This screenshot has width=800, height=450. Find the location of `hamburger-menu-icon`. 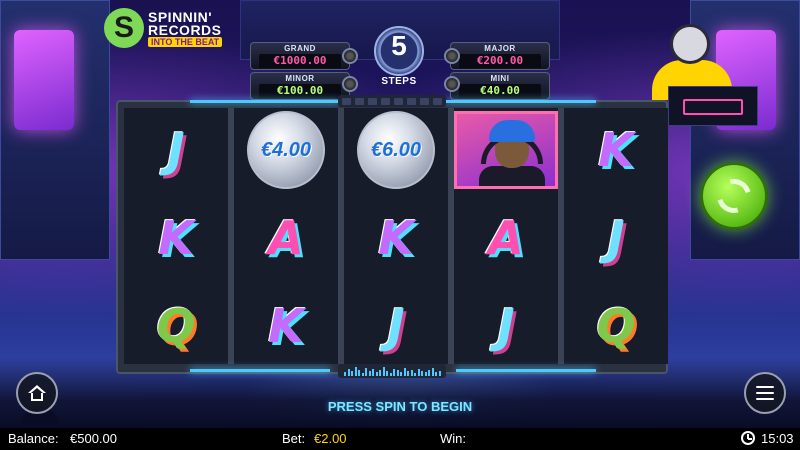

hamburger-menu-icon is located at coordinates (765, 393).